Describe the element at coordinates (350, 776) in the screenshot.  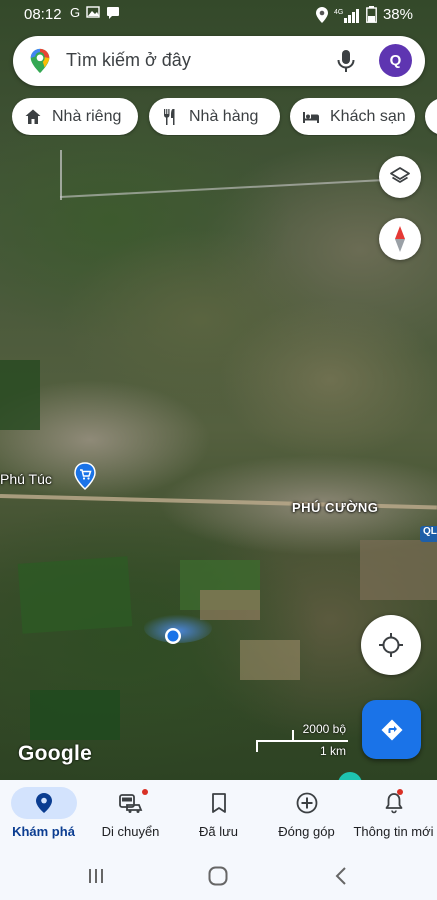
I see `bottom-sheet-peek` at that location.